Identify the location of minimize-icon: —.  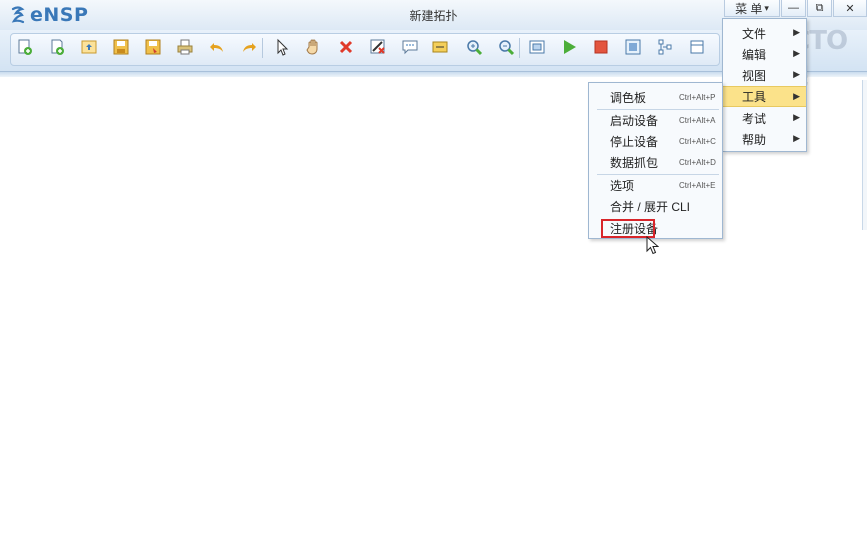
(793, 8).